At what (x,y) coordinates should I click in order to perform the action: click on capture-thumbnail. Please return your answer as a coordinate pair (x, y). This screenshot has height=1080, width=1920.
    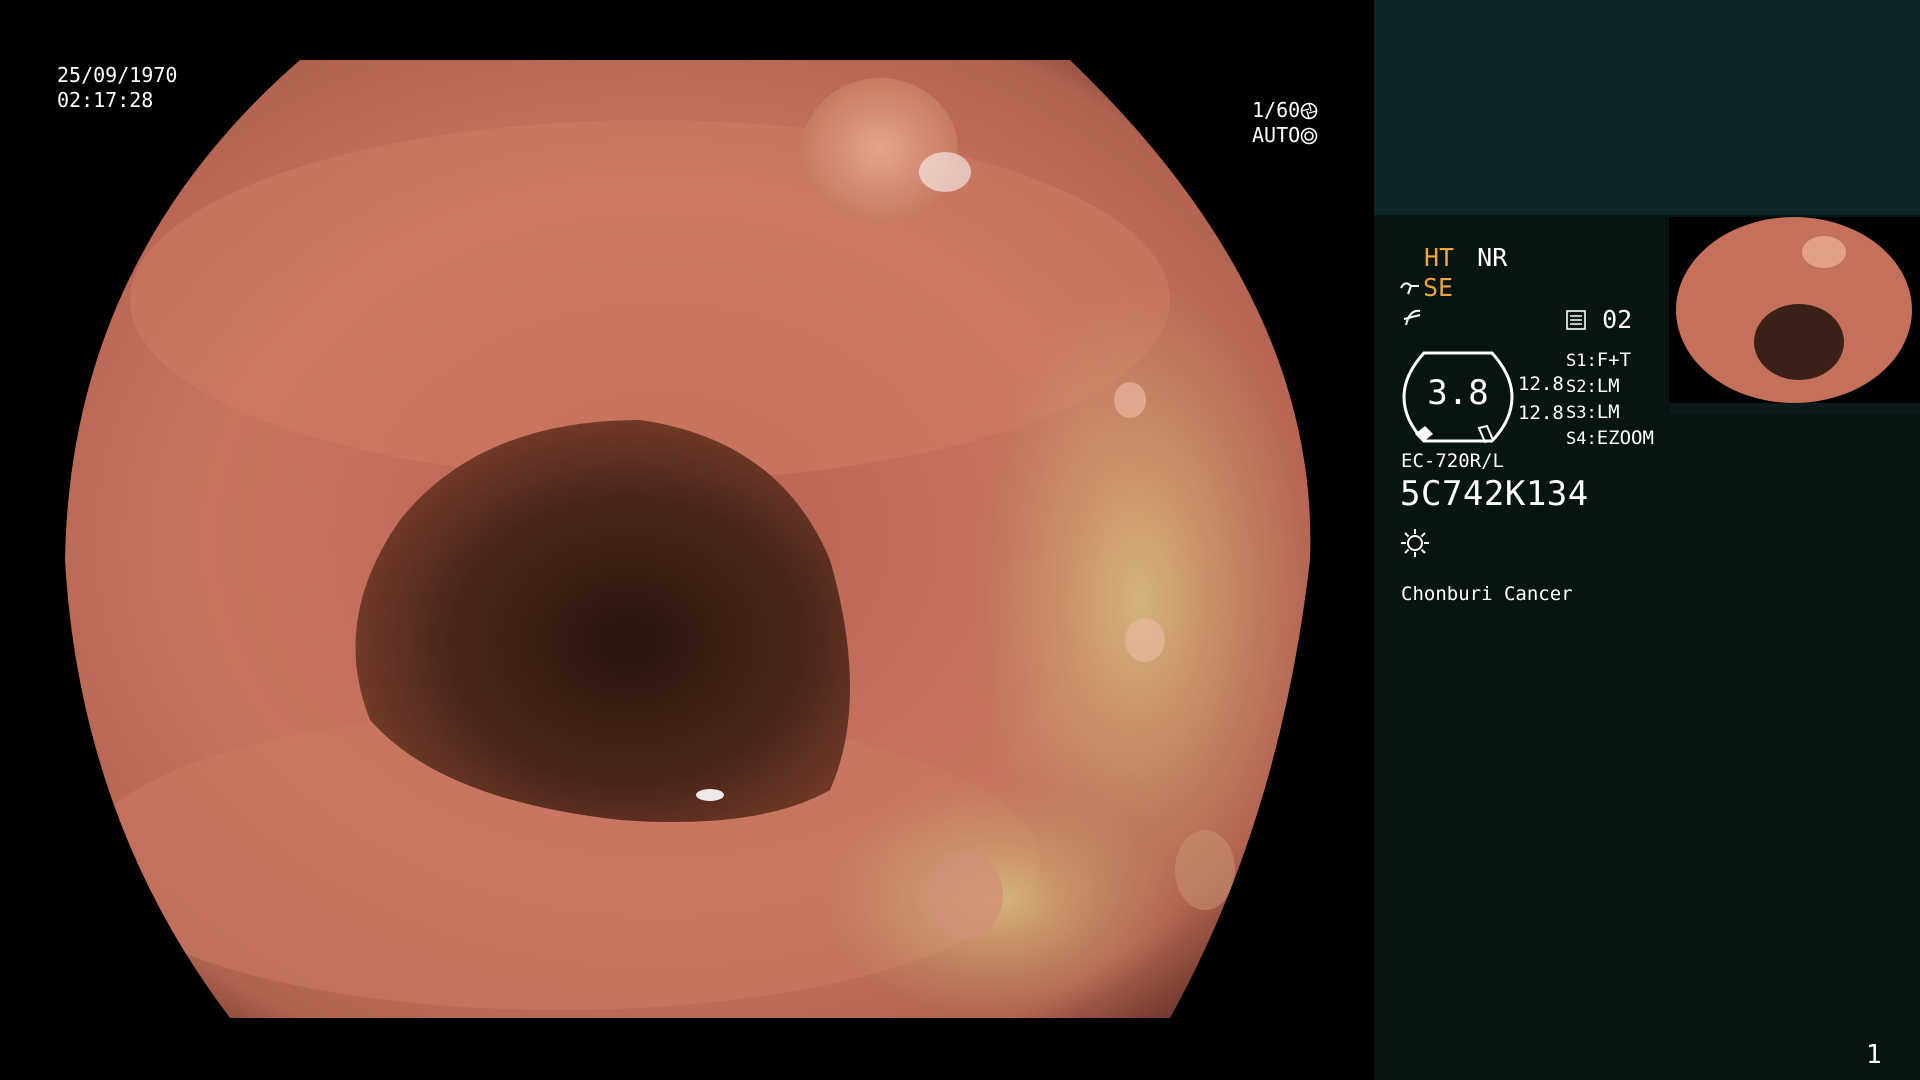
    Looking at the image, I should click on (1794, 310).